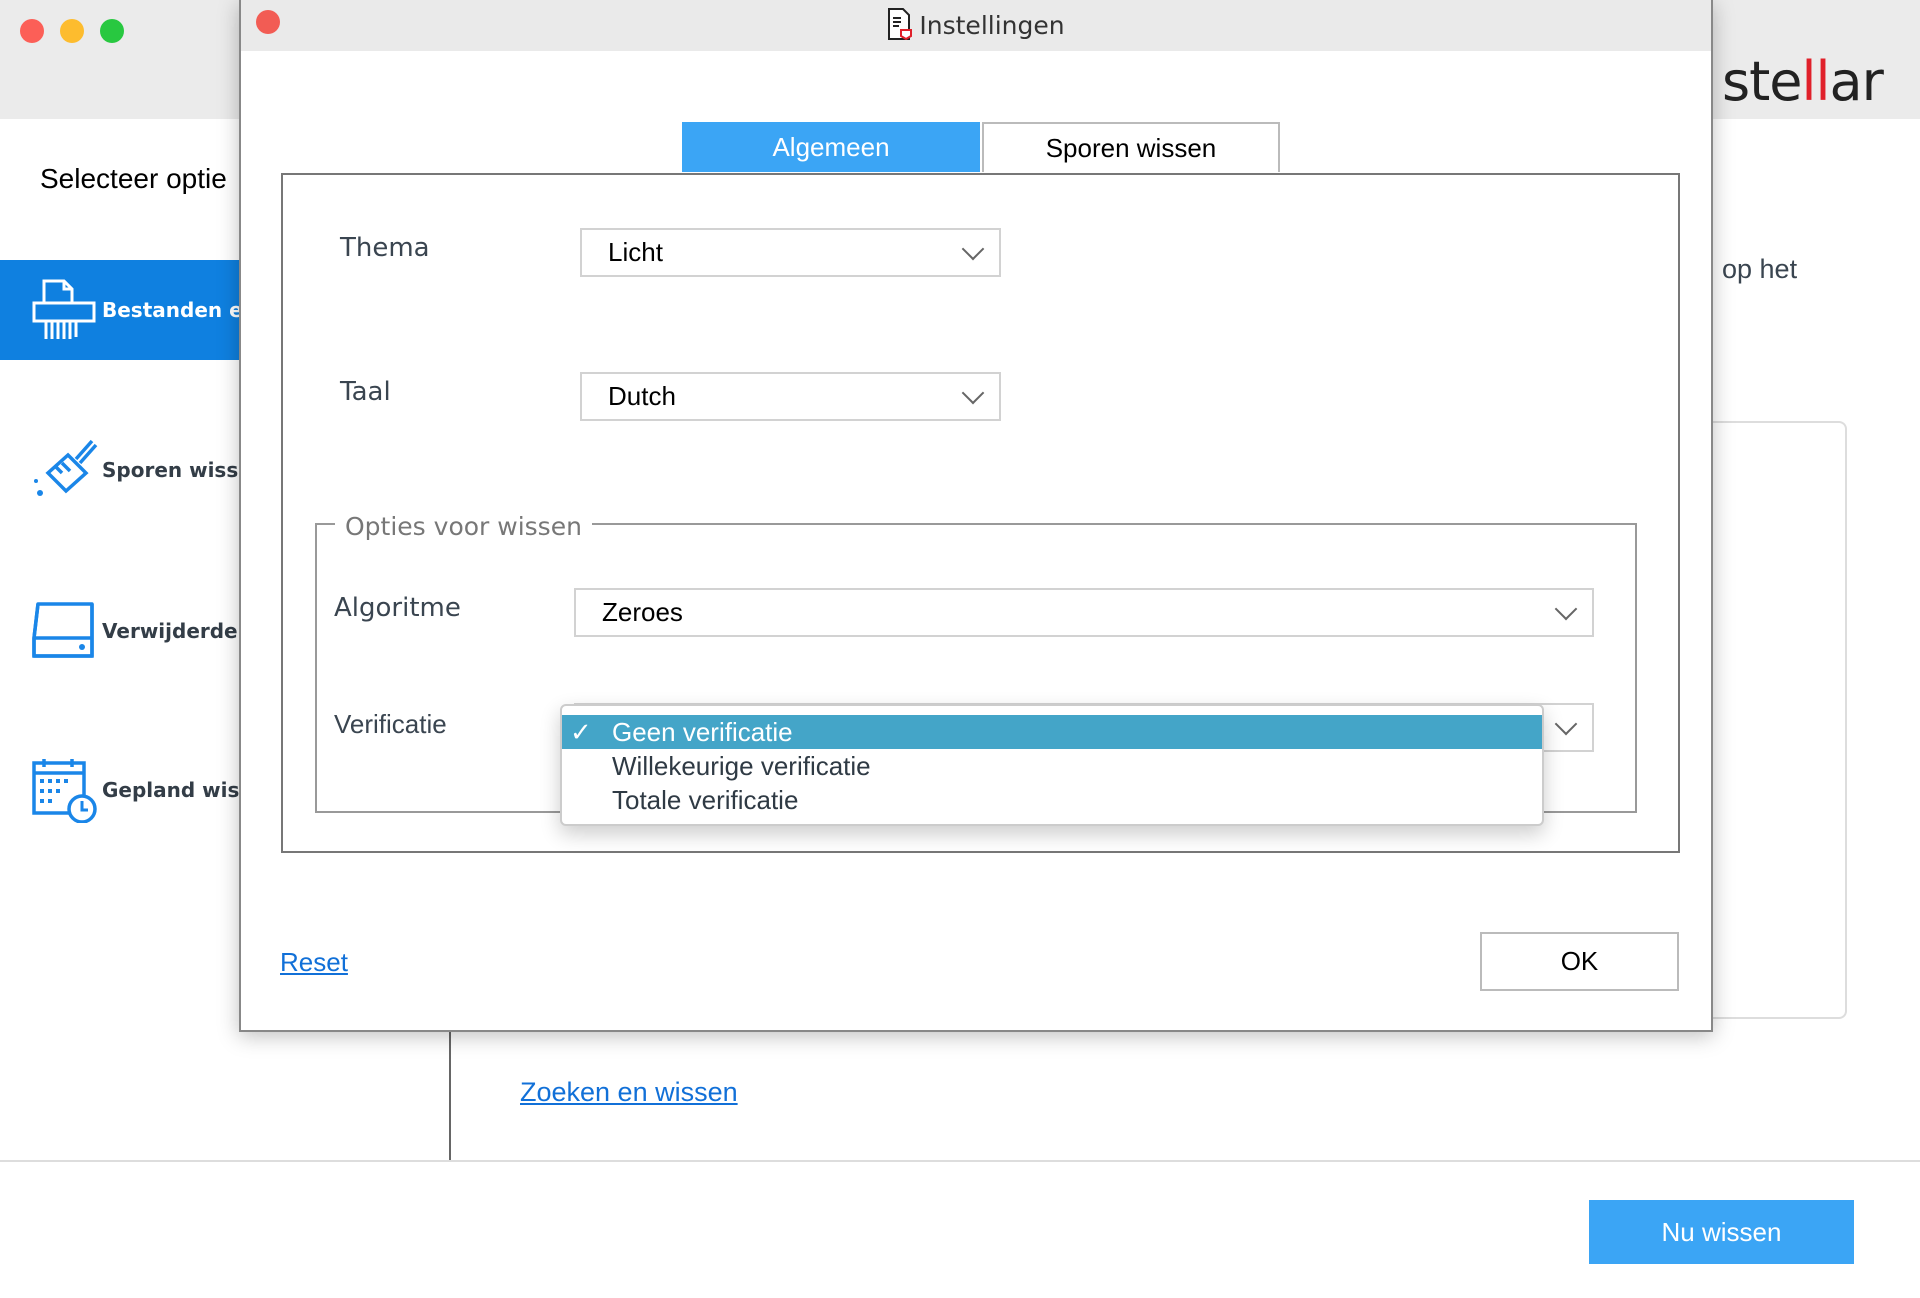  Describe the element at coordinates (463, 526) in the screenshot. I see `wipe-options-legend: Opties voor wissen` at that location.